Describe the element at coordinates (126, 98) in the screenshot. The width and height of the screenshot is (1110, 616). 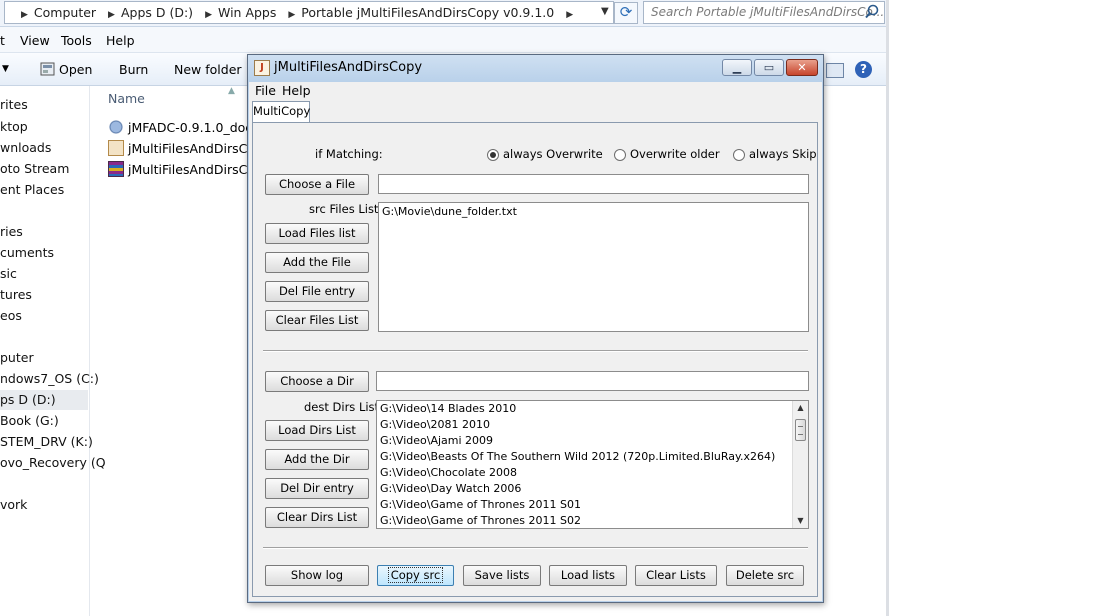
I see `column-header-name: Name` at that location.